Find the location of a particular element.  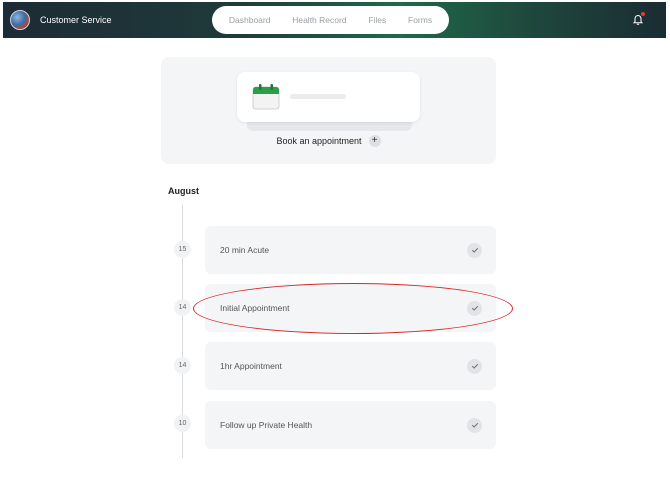

appointment-title: Initial Appointment is located at coordinates (255, 308).